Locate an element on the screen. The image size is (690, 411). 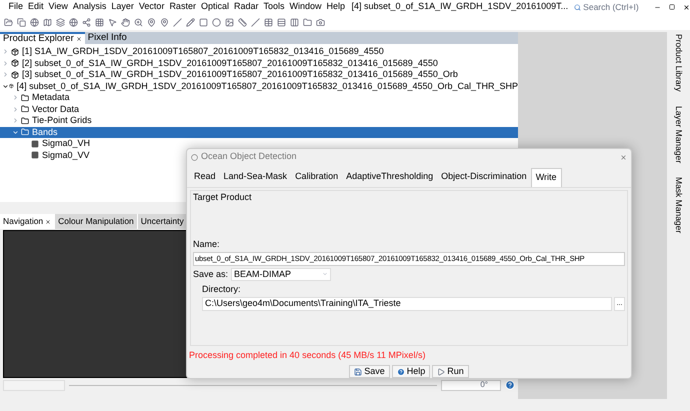
name-label: Name: is located at coordinates (207, 244).